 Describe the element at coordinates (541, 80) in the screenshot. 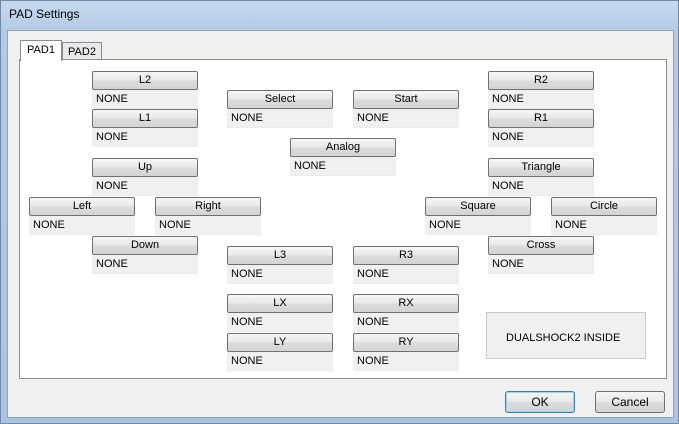

I see `r2-button: R2` at that location.